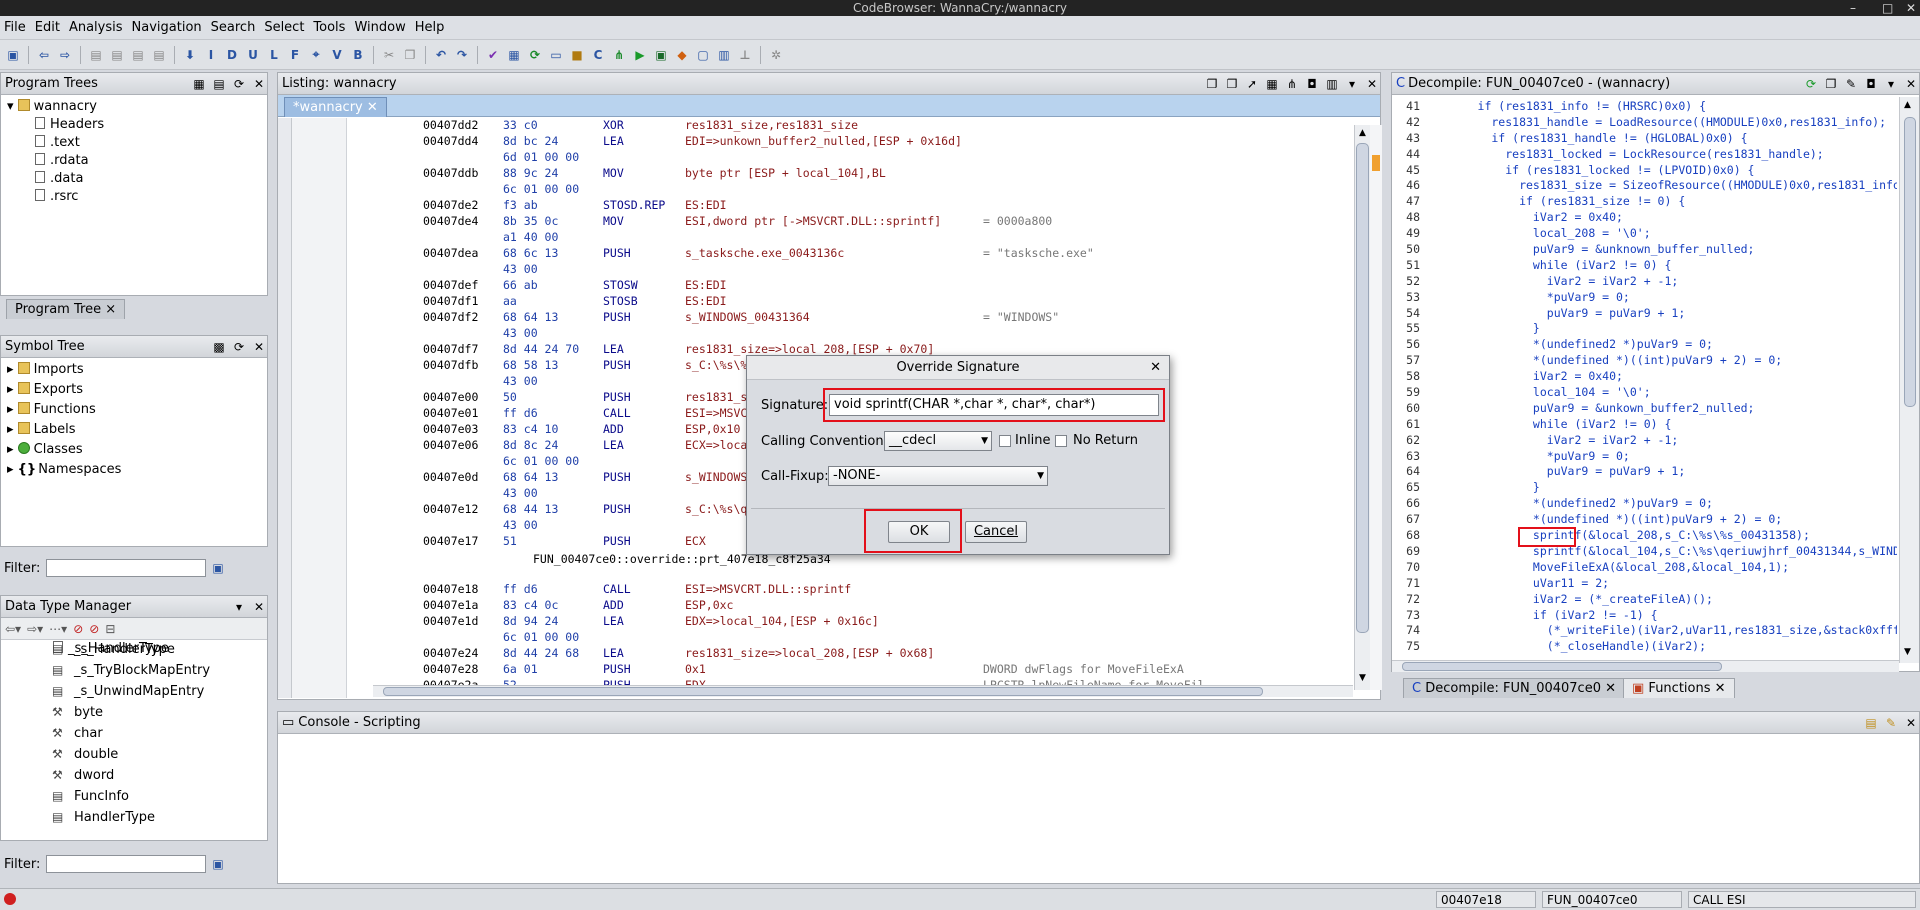  What do you see at coordinates (682, 55) in the screenshot?
I see `diamond-icon: ◆` at bounding box center [682, 55].